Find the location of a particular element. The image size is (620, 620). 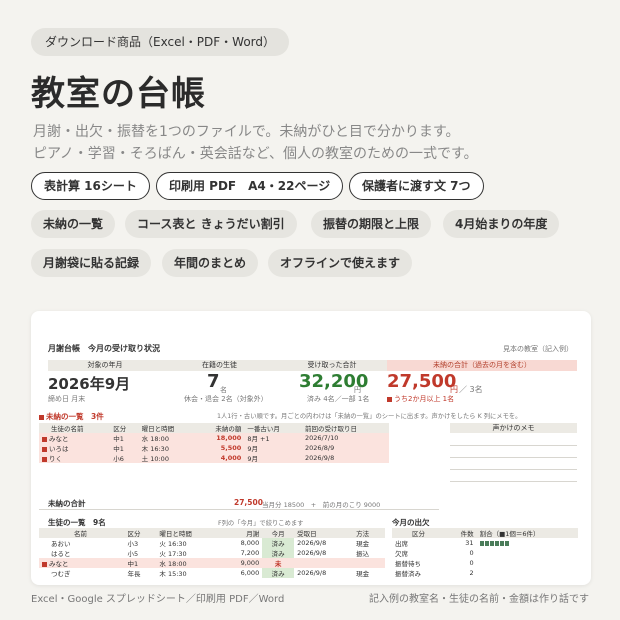

table-row: 出席 31 is located at coordinates (485, 543).